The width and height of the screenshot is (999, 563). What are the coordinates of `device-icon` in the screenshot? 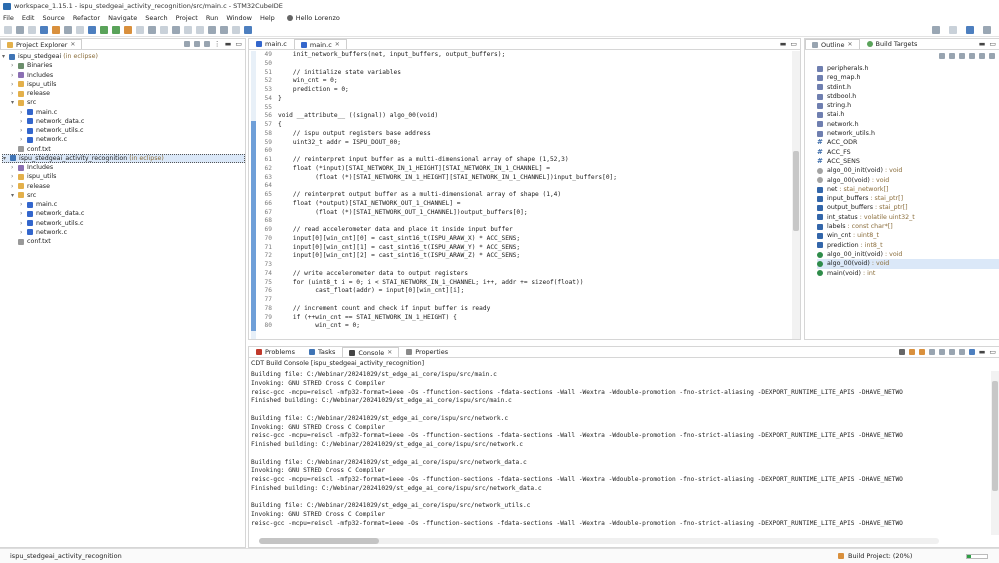 It's located at (80, 29).